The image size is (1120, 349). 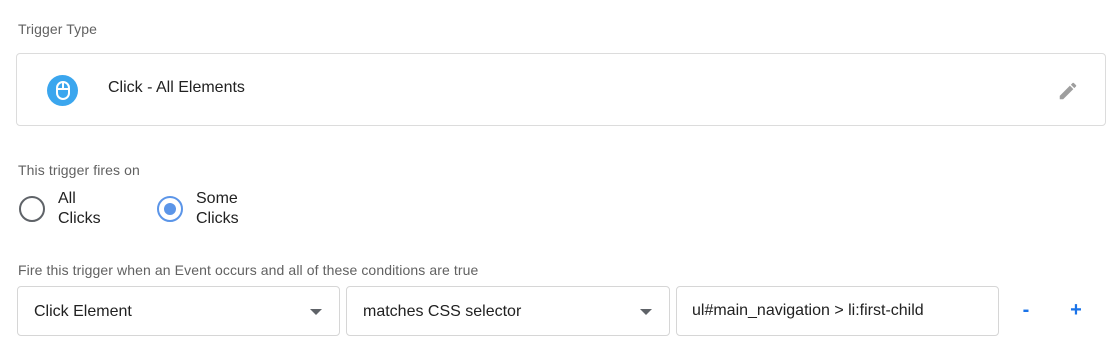 What do you see at coordinates (442, 311) in the screenshot?
I see `operator-select-value: matches CSS selector` at bounding box center [442, 311].